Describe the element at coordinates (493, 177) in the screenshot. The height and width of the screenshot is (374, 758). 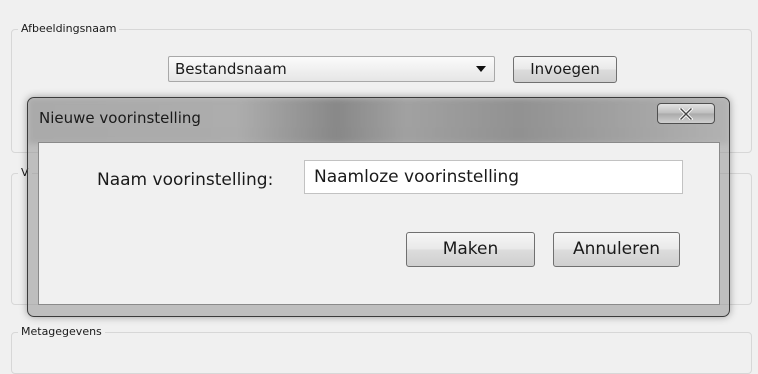
I see `preset-name-input` at that location.